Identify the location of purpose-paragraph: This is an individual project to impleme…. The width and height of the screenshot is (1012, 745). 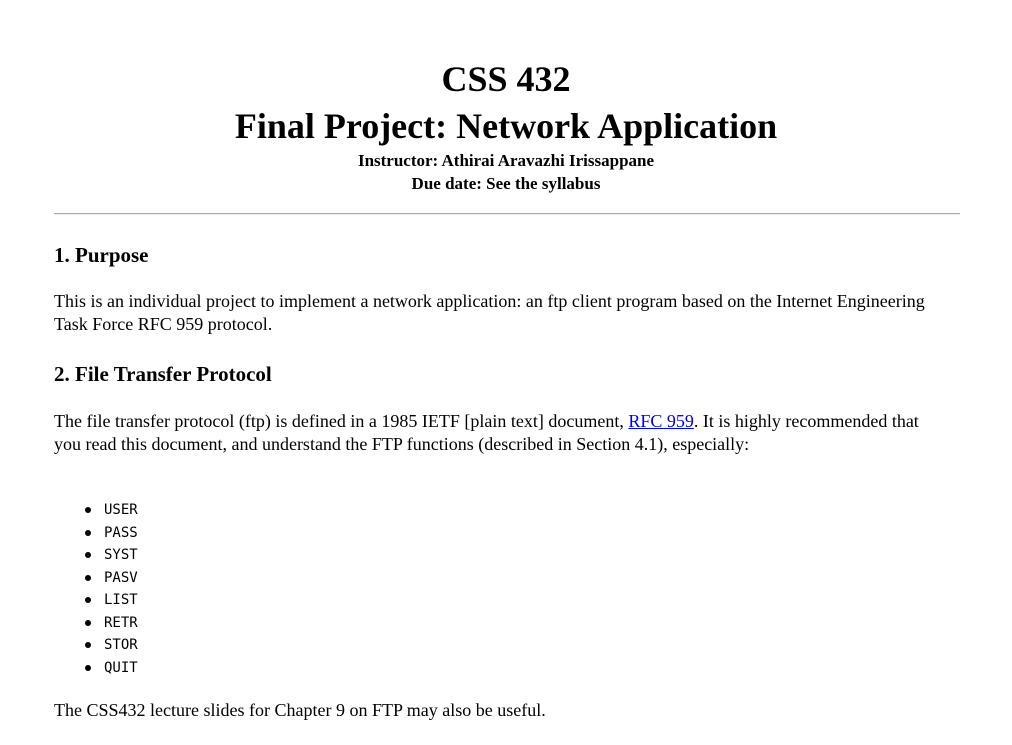
(489, 312).